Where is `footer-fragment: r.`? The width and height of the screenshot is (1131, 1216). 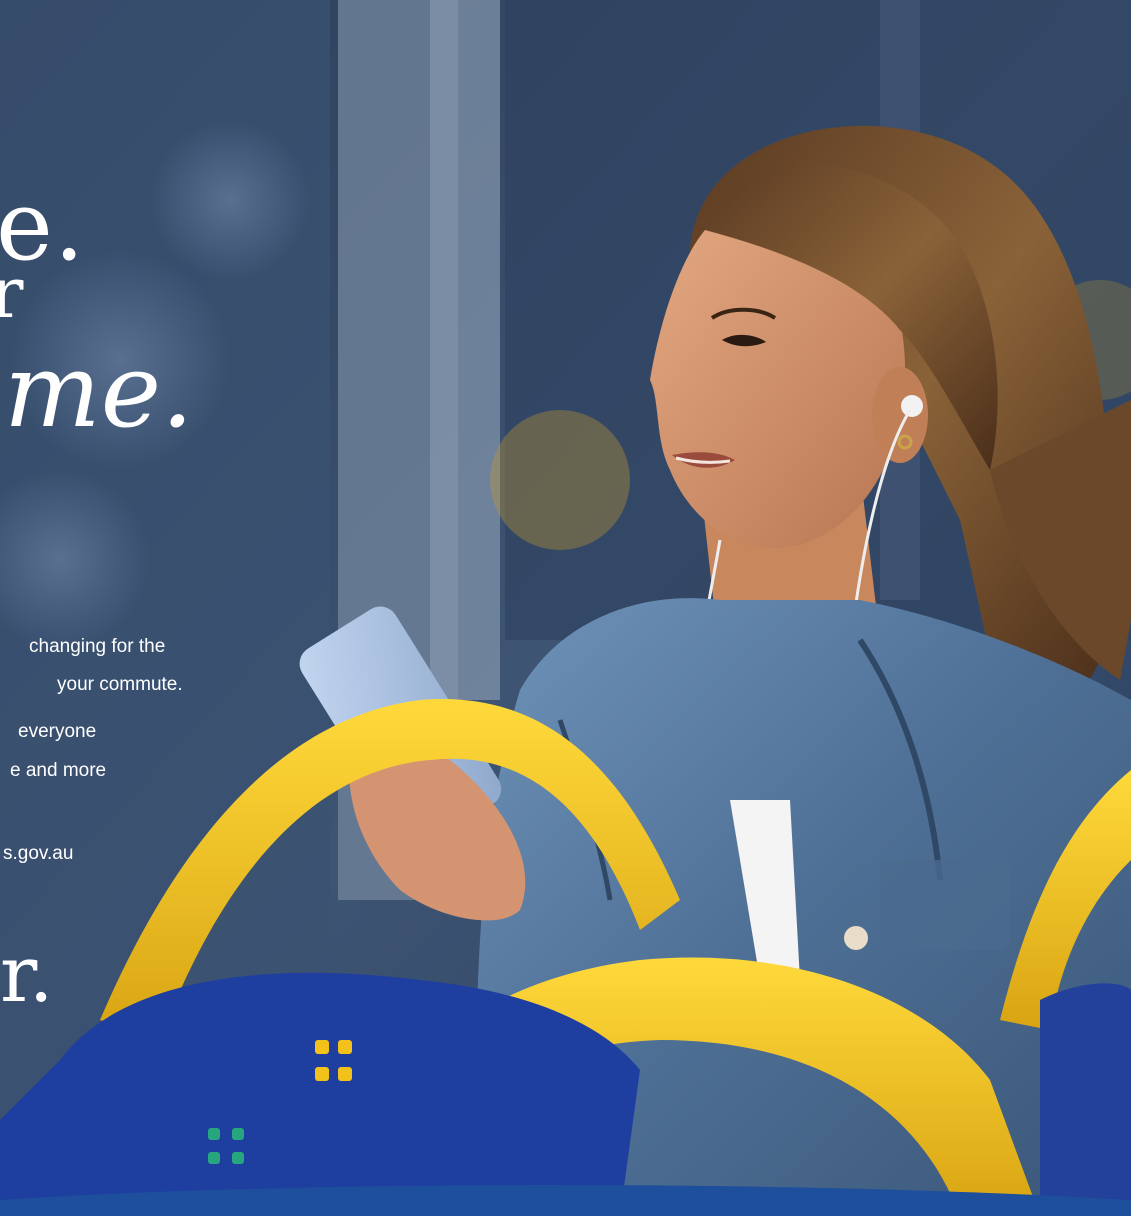
footer-fragment: r. is located at coordinates (27, 975).